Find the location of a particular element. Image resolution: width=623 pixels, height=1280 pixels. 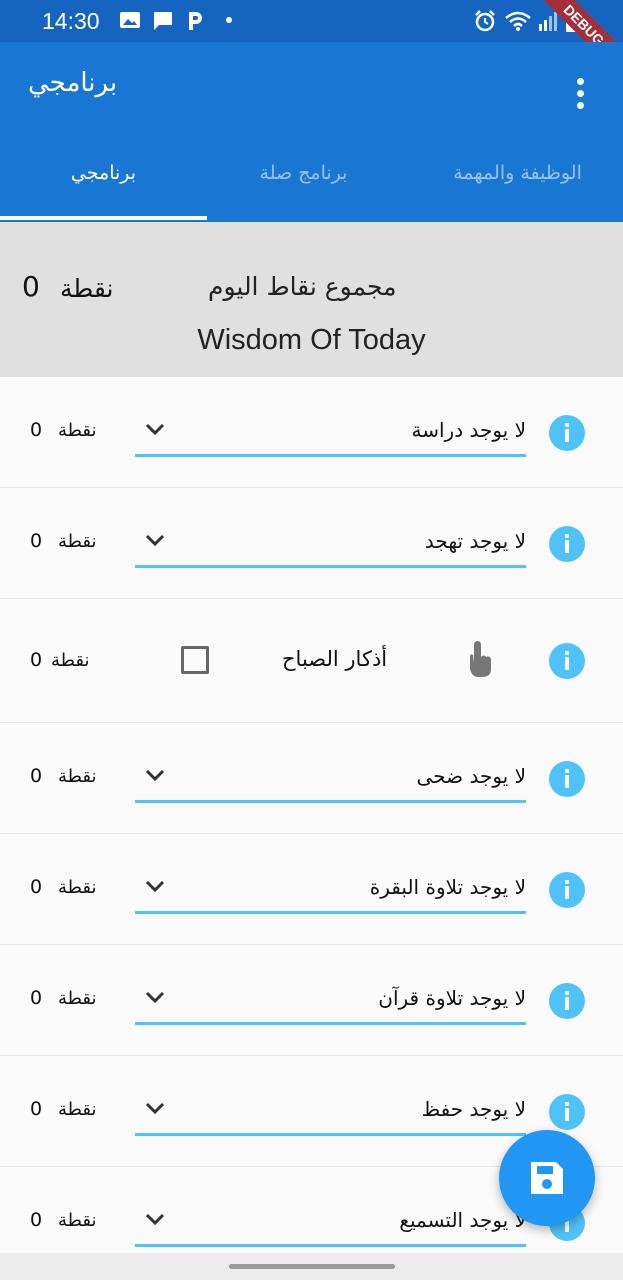

dot-icon is located at coordinates (229, 20).